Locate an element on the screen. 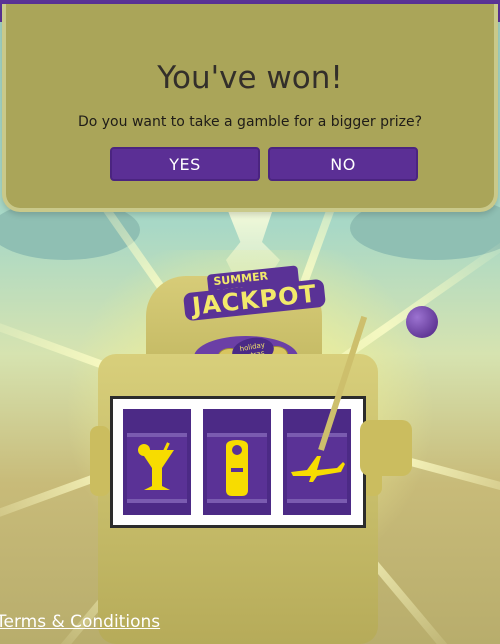  airplane-icon is located at coordinates (317, 468).